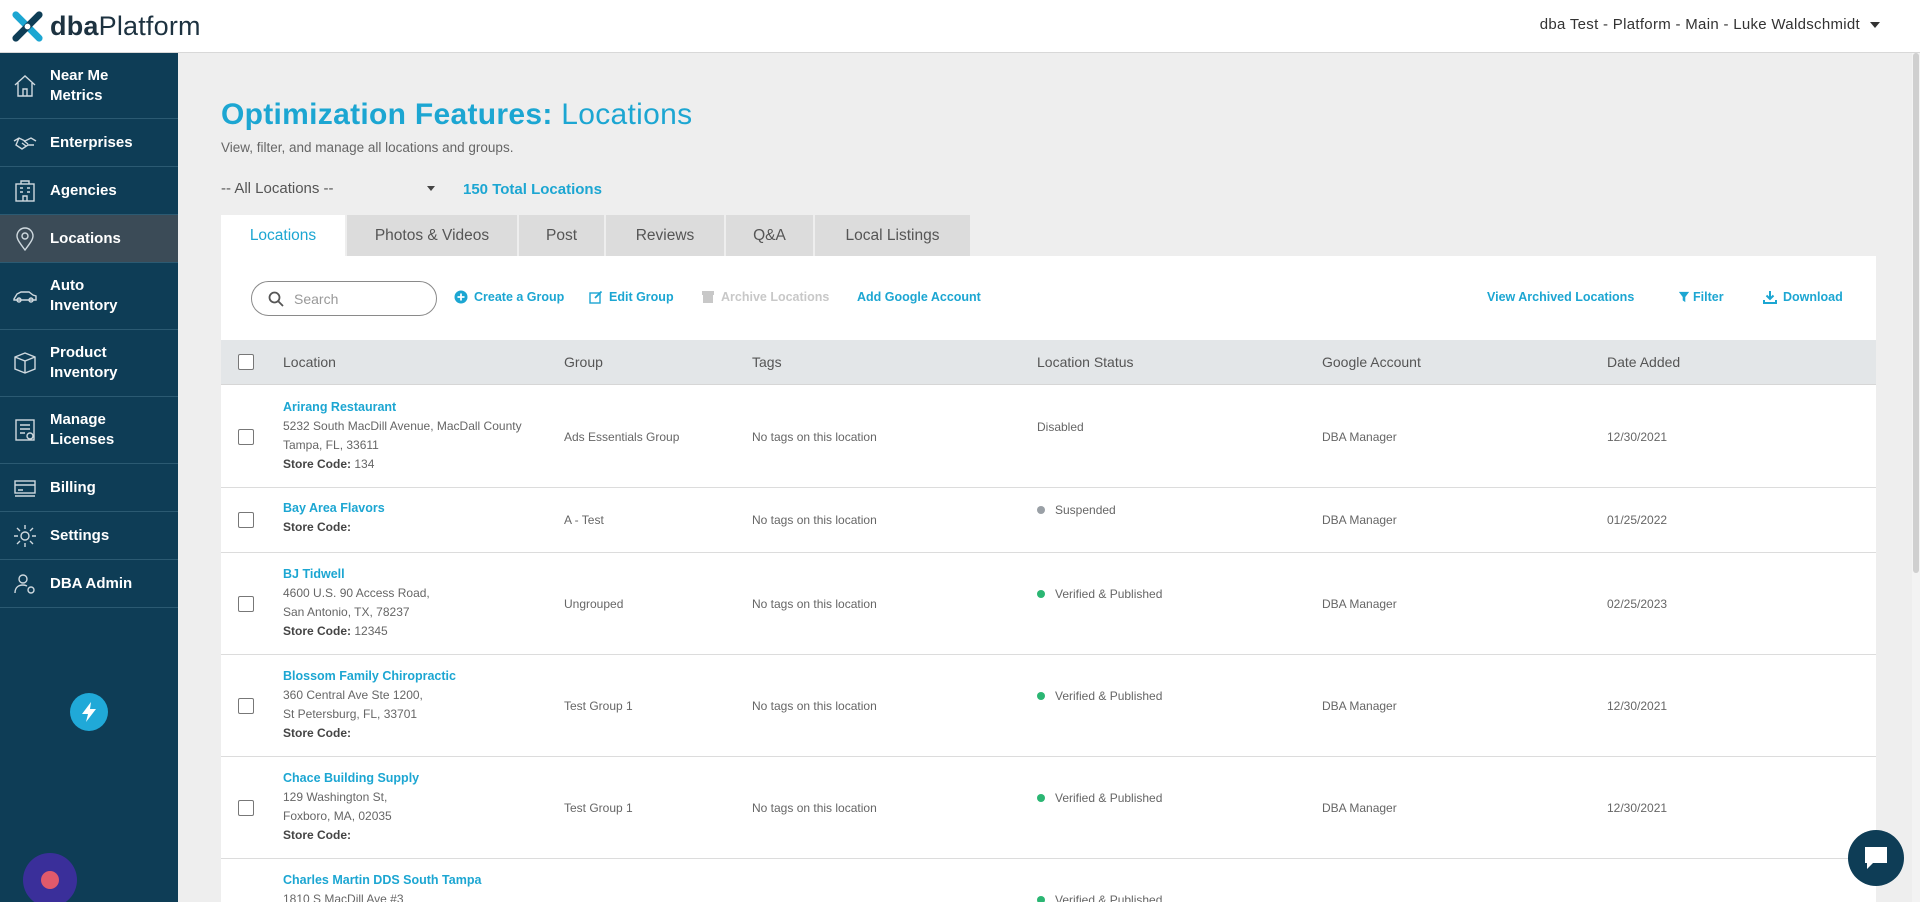 The height and width of the screenshot is (902, 1920). I want to click on filter-button: Filter, so click(1701, 297).